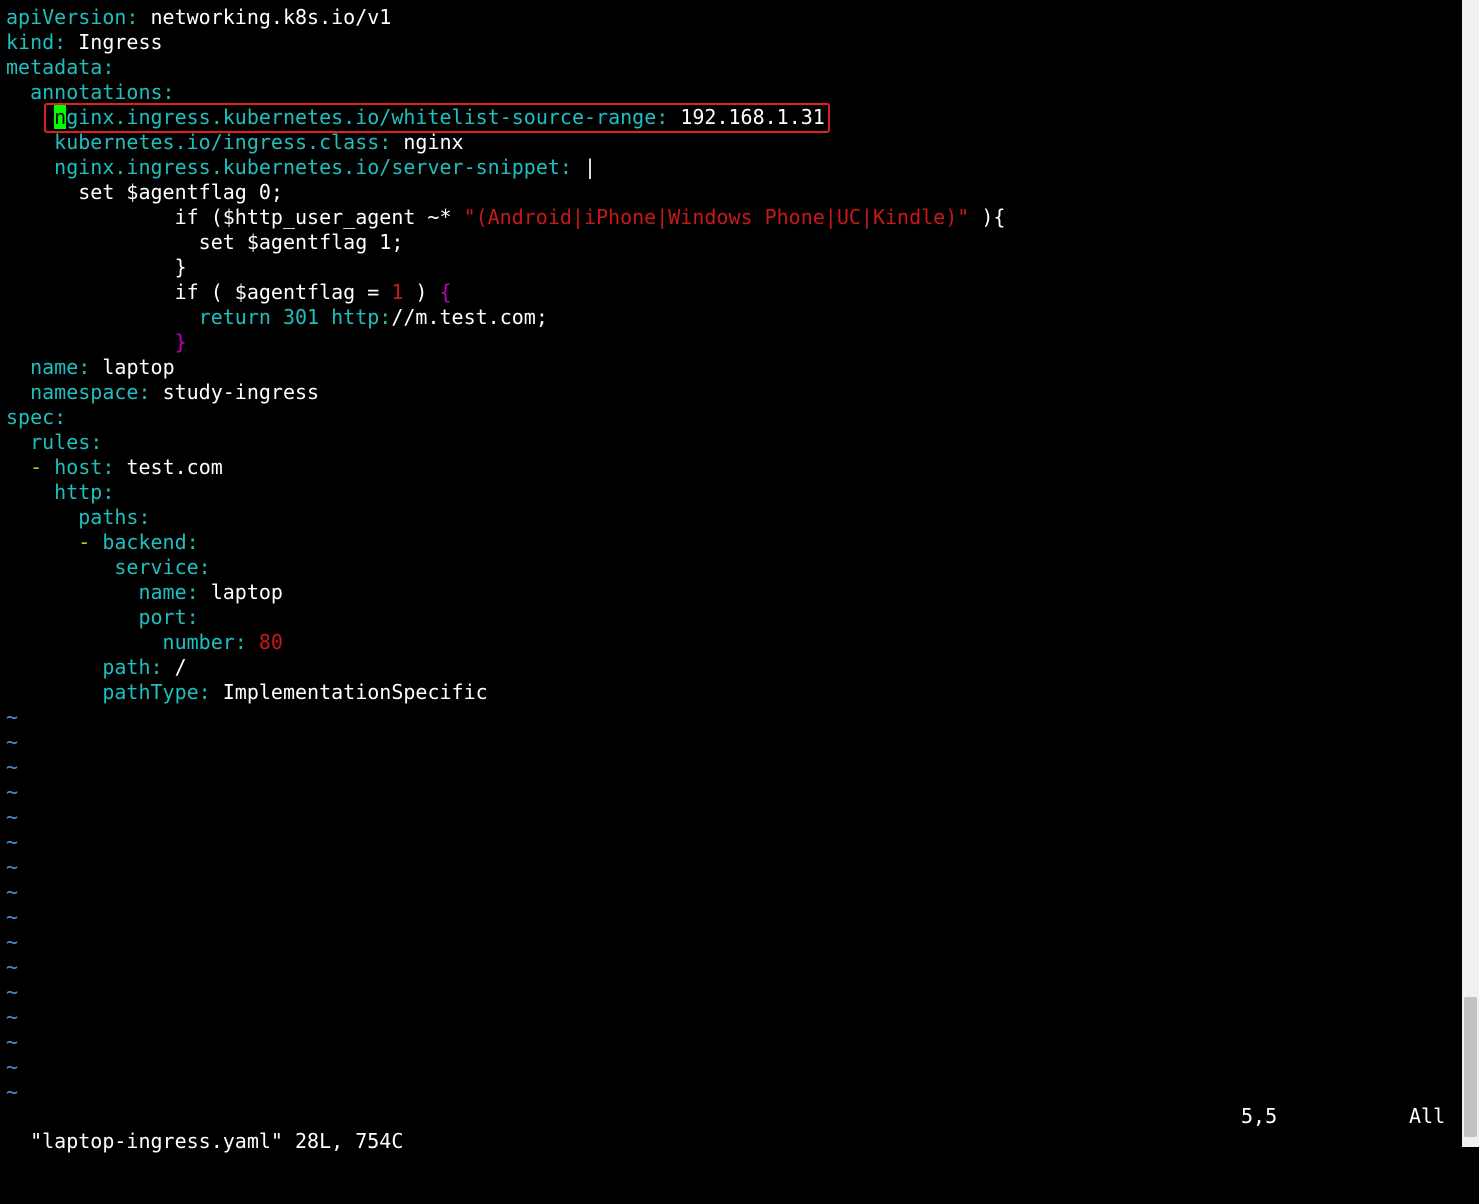  What do you see at coordinates (241, 392) in the screenshot?
I see `code-token-text: study-ingress` at bounding box center [241, 392].